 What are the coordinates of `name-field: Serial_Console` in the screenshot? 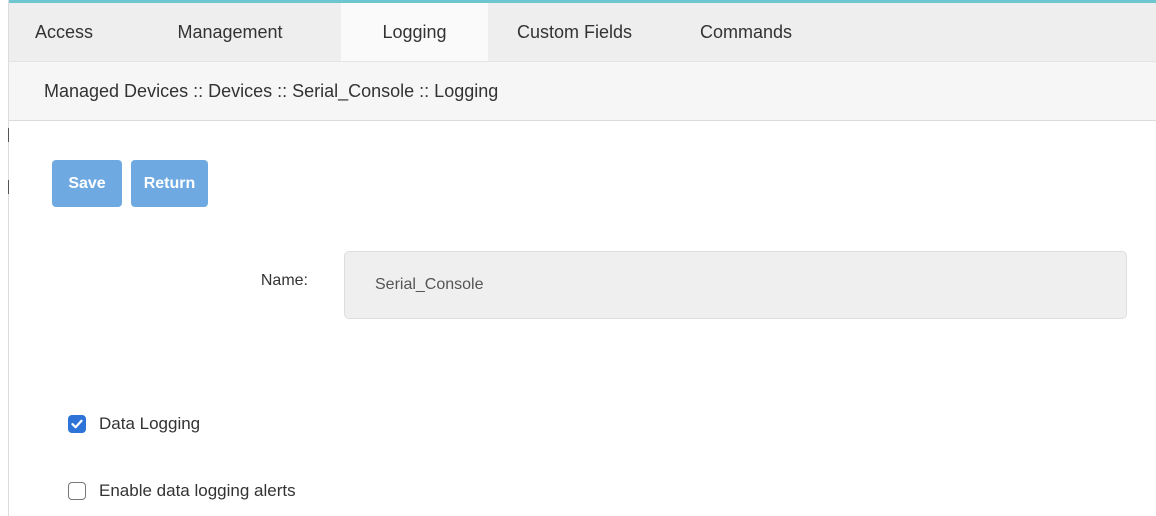 It's located at (735, 285).